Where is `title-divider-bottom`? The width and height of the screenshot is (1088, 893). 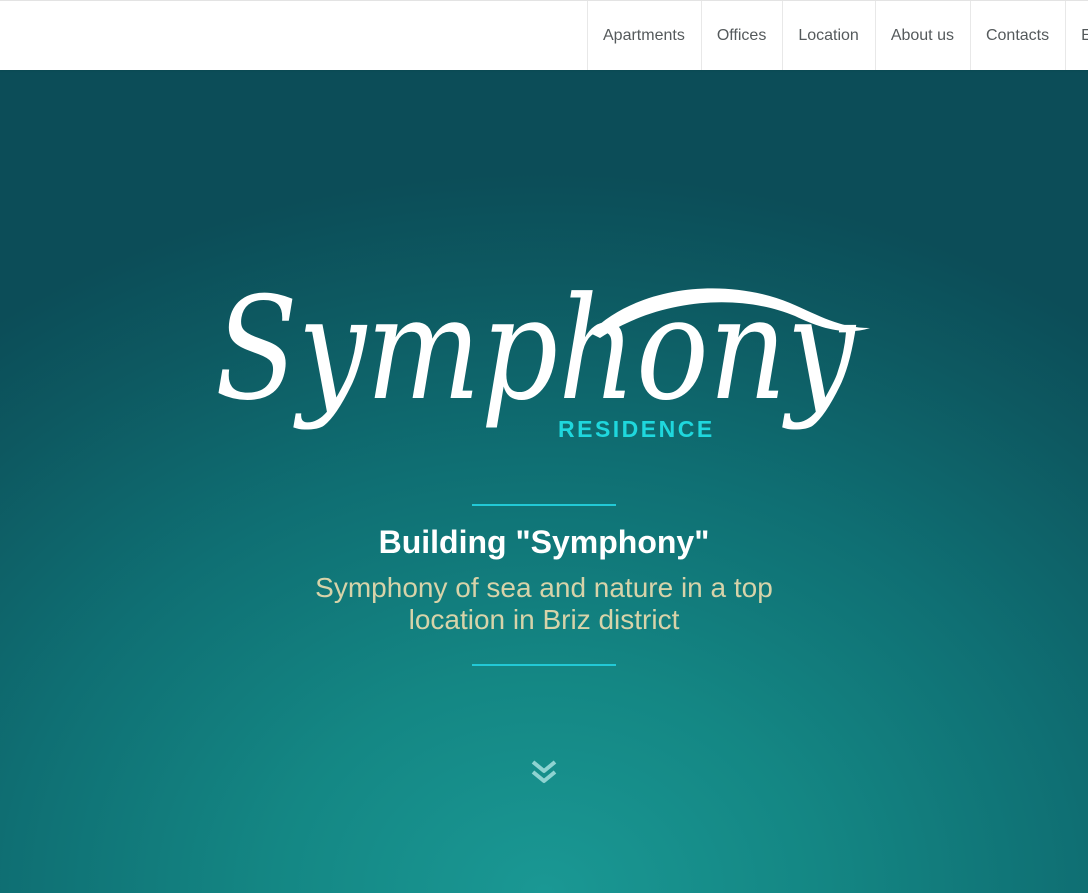
title-divider-bottom is located at coordinates (544, 665).